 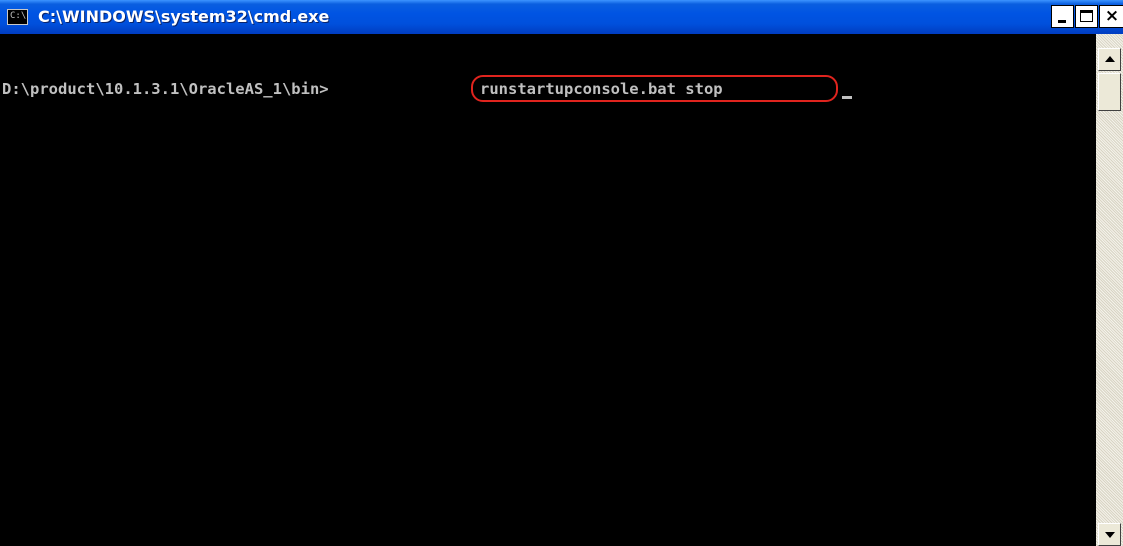 I want to click on cmd-icon: C:\, so click(x=17, y=17).